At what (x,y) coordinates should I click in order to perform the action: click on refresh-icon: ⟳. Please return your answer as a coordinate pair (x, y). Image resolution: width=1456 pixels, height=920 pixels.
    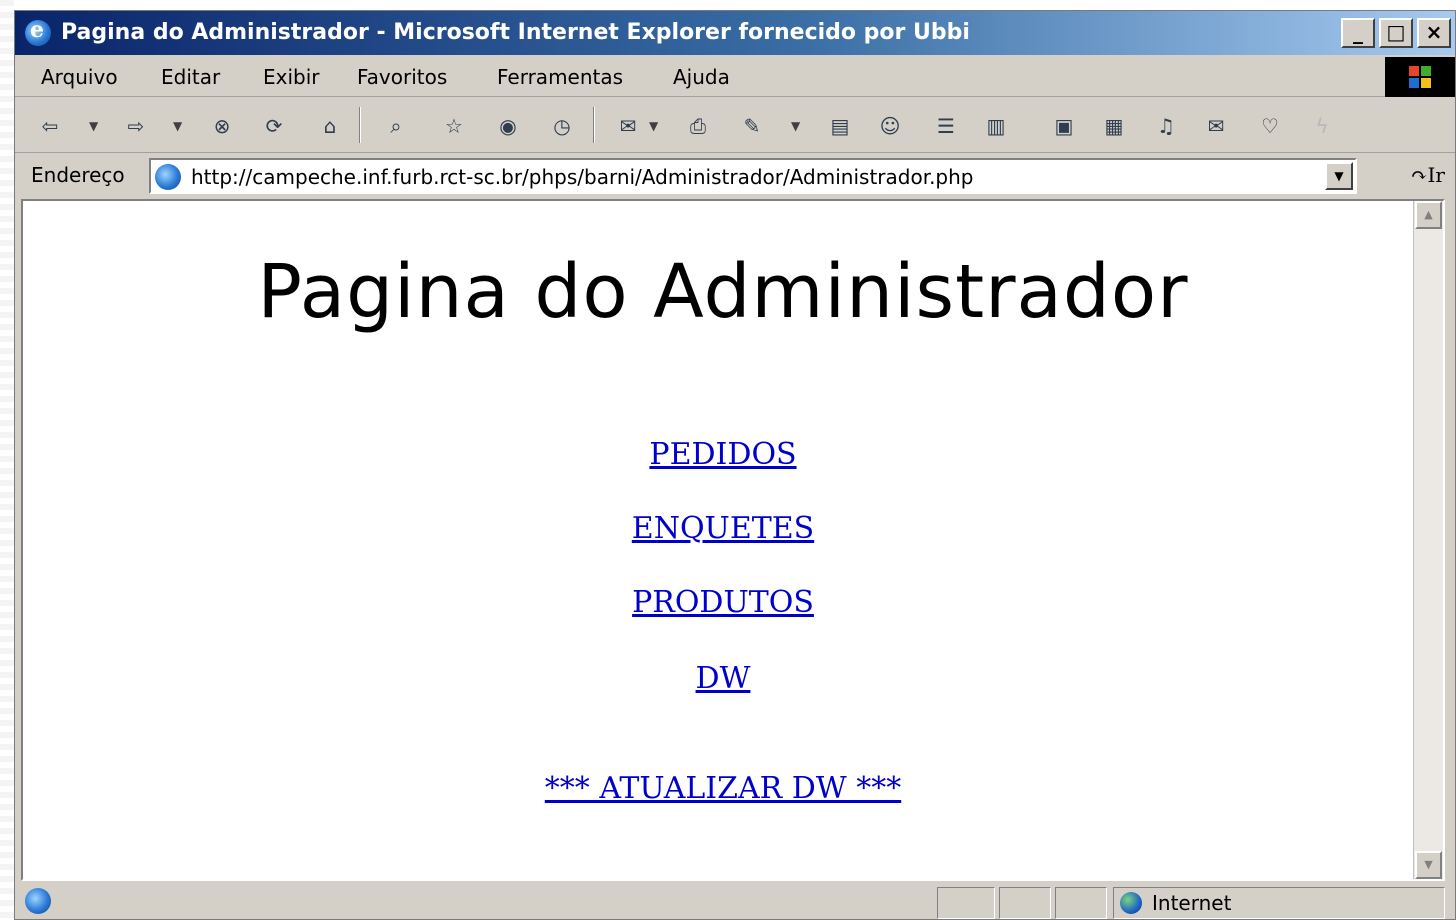
    Looking at the image, I should click on (274, 126).